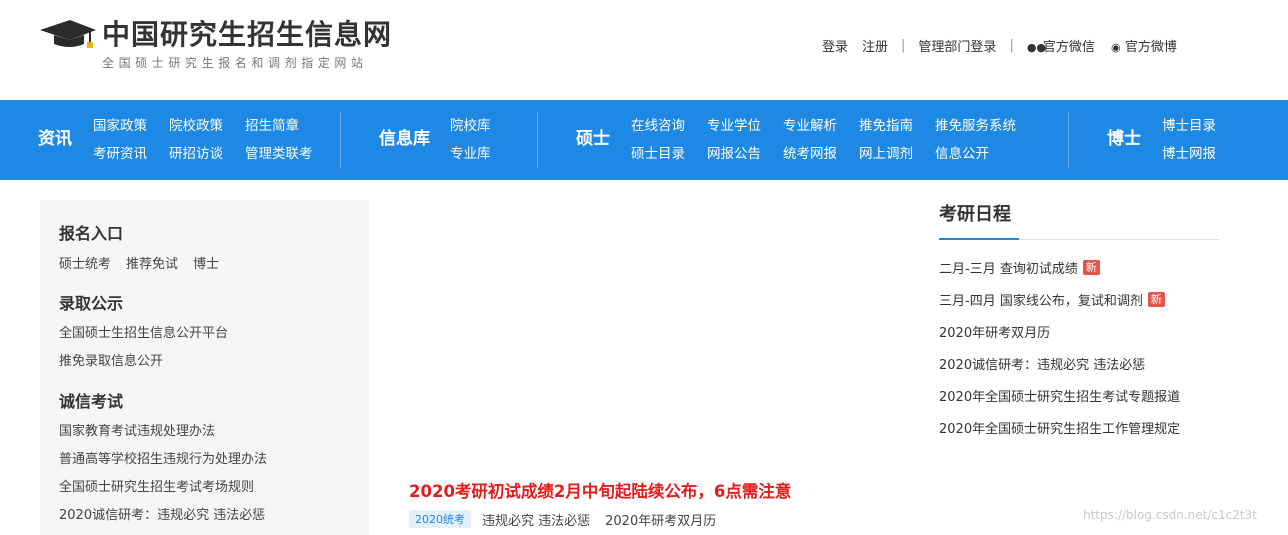 This screenshot has height=535, width=1288. I want to click on headline-sublinks: 2020统考 违规必究 违法必惩 2020年研考双月历, so click(570, 519).